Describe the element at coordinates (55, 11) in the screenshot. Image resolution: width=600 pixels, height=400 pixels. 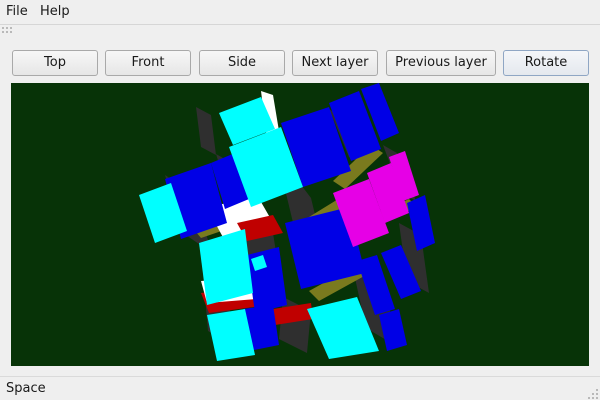
I see `menu-help: Help` at that location.